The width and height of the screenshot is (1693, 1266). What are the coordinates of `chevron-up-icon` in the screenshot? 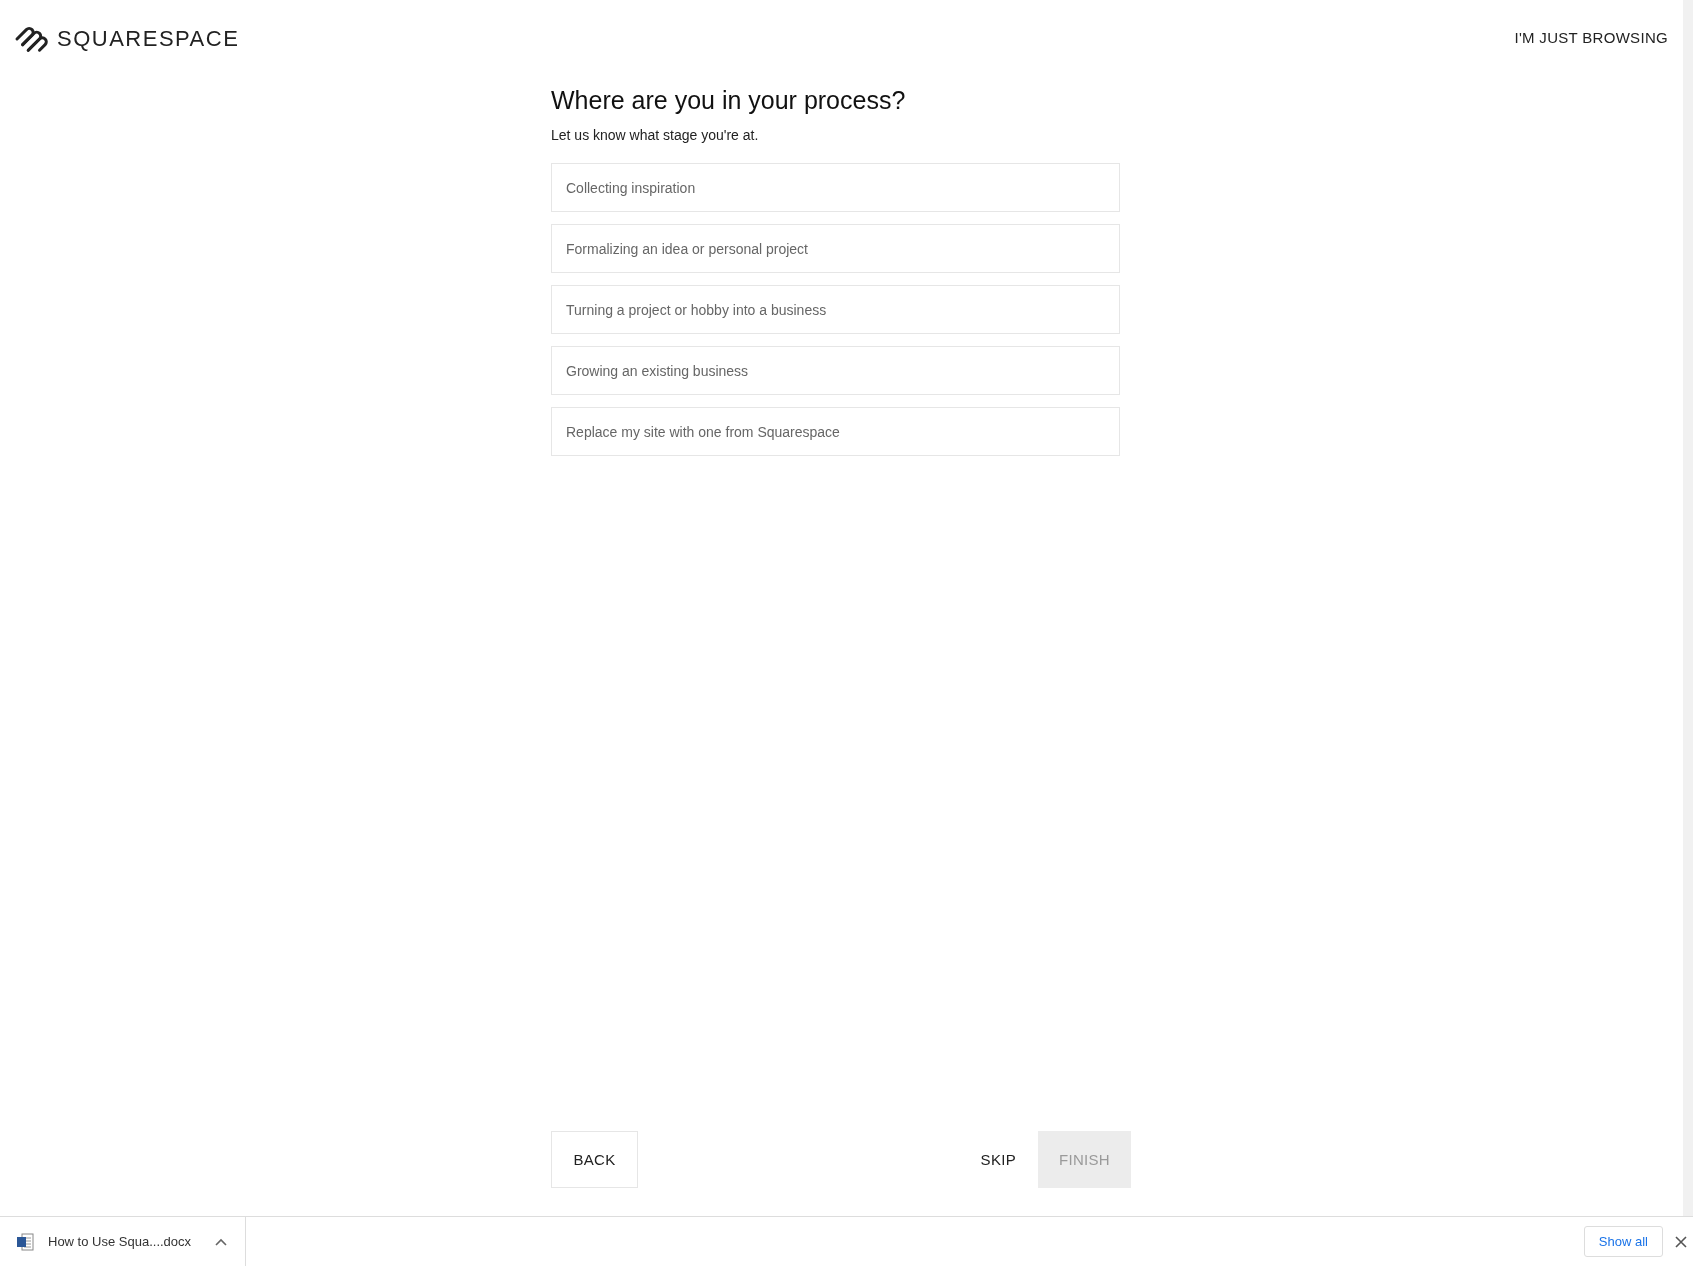 It's located at (221, 1241).